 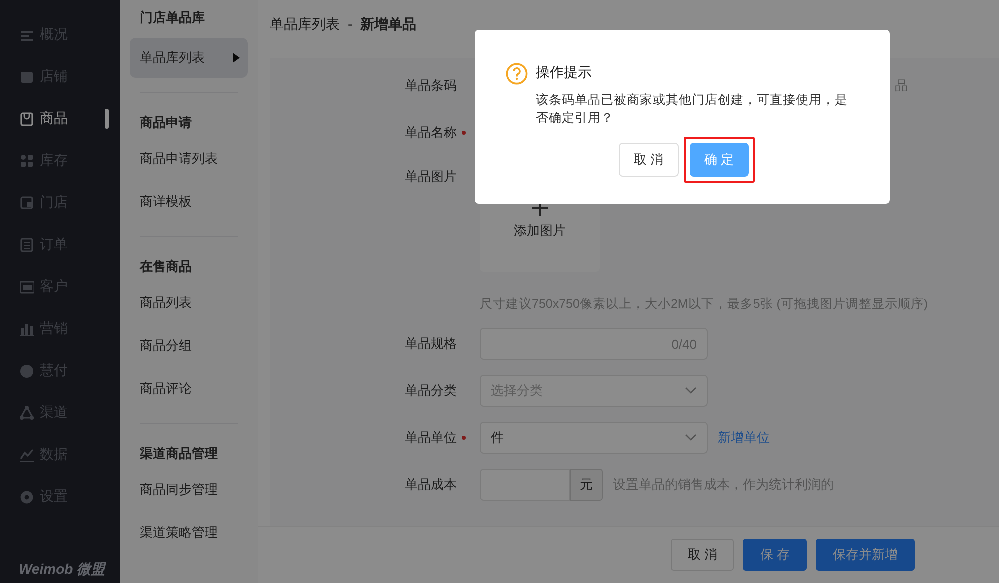 I want to click on field-label: 单品规格, so click(x=431, y=344).